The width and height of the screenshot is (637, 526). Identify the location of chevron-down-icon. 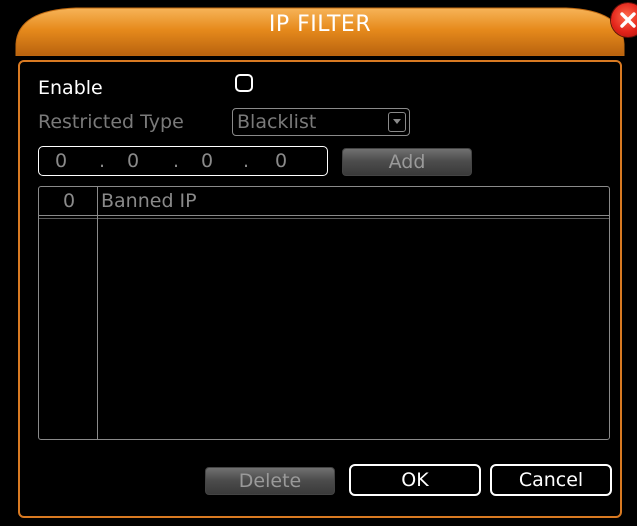
(397, 121).